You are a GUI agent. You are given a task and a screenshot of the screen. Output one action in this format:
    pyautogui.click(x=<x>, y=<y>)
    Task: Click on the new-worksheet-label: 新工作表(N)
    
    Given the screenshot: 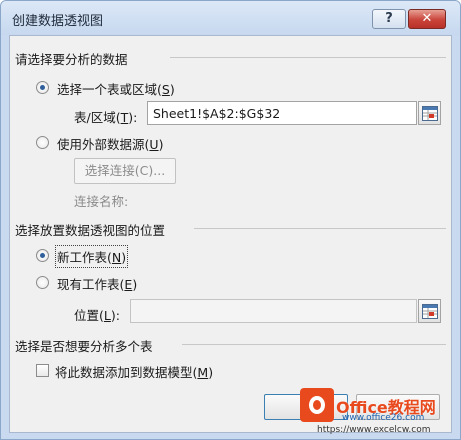 What is the action you would take?
    pyautogui.click(x=91, y=256)
    